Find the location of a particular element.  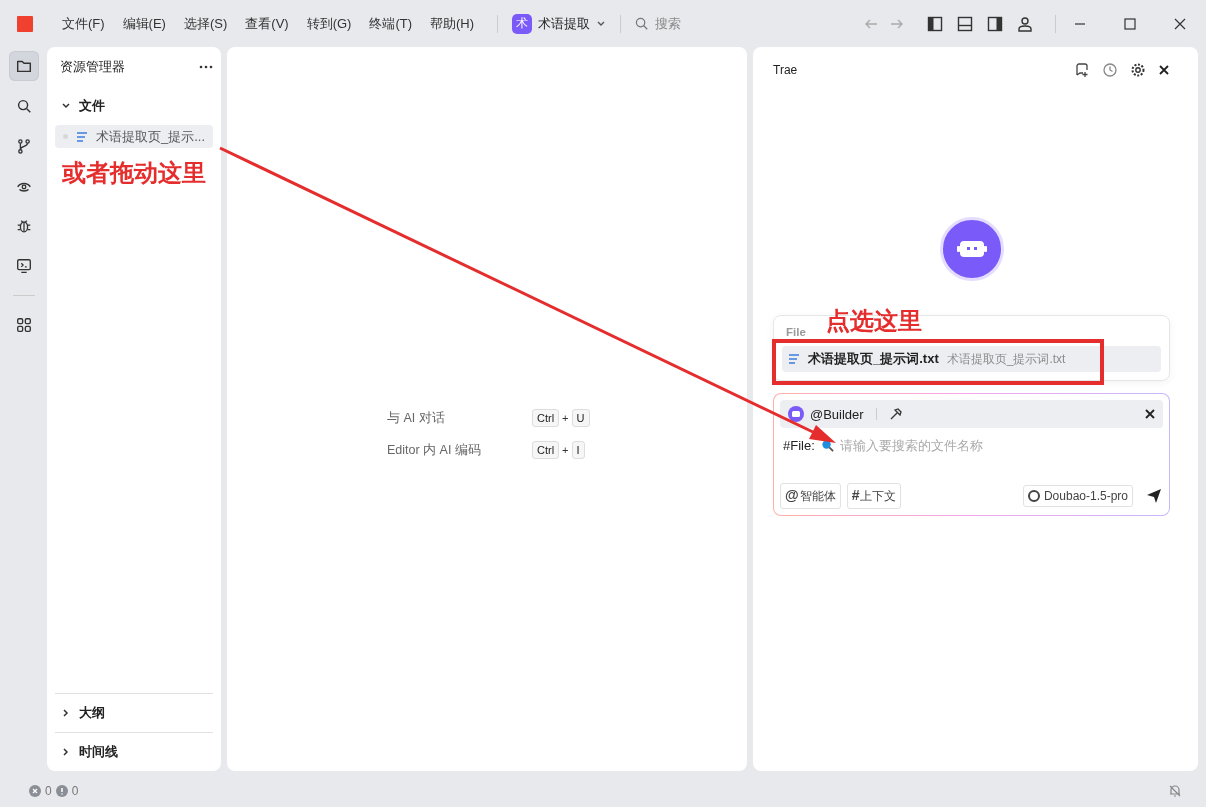

monitor-icon is located at coordinates (23, 266).